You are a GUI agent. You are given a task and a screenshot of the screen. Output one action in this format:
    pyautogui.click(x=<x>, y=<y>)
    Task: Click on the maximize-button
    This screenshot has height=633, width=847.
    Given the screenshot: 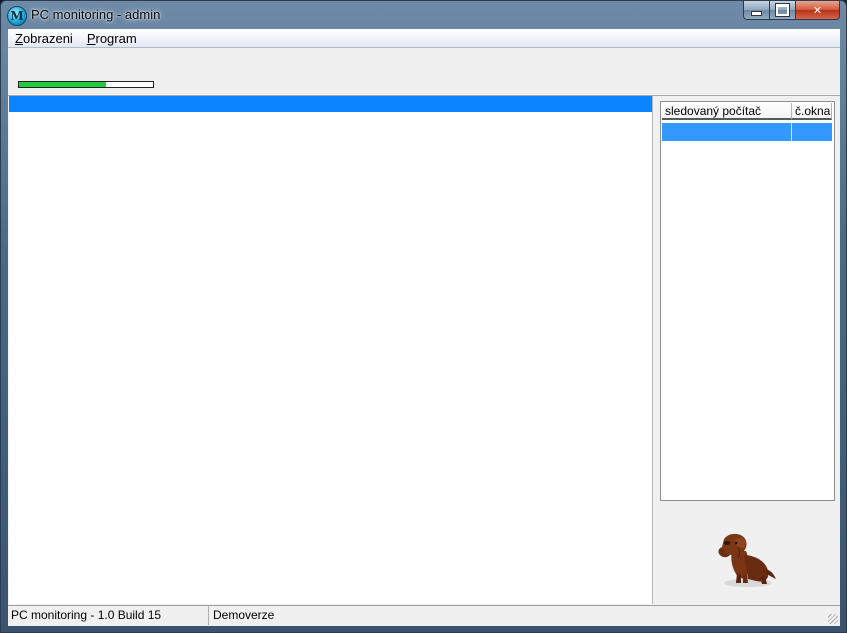 What is the action you would take?
    pyautogui.click(x=783, y=10)
    